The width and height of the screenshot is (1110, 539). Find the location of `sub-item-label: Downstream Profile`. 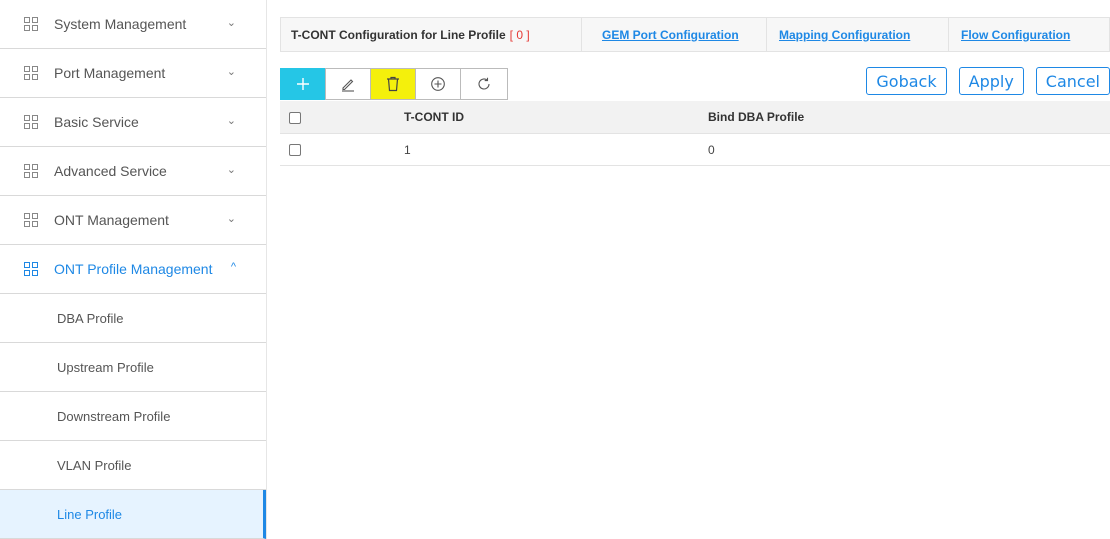

sub-item-label: Downstream Profile is located at coordinates (114, 416).